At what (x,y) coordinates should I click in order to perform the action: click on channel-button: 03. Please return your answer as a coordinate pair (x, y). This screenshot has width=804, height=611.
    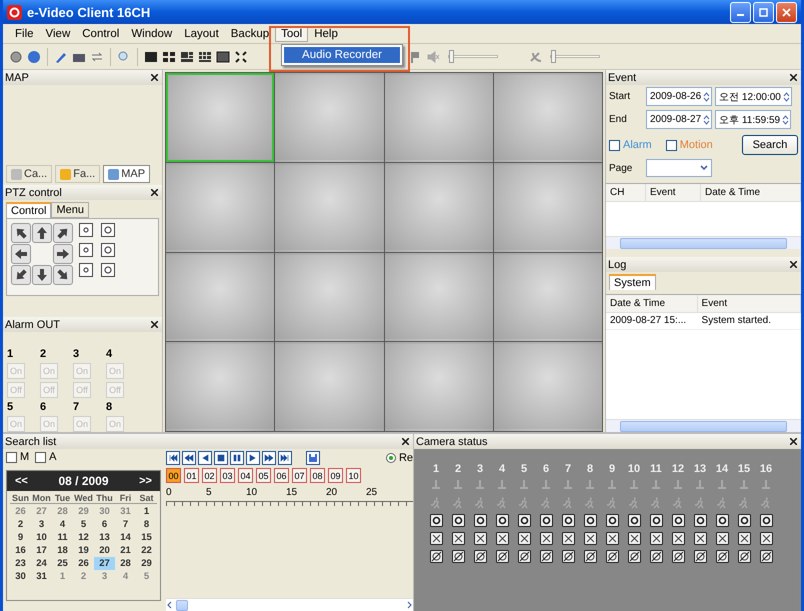
    Looking at the image, I should click on (227, 475).